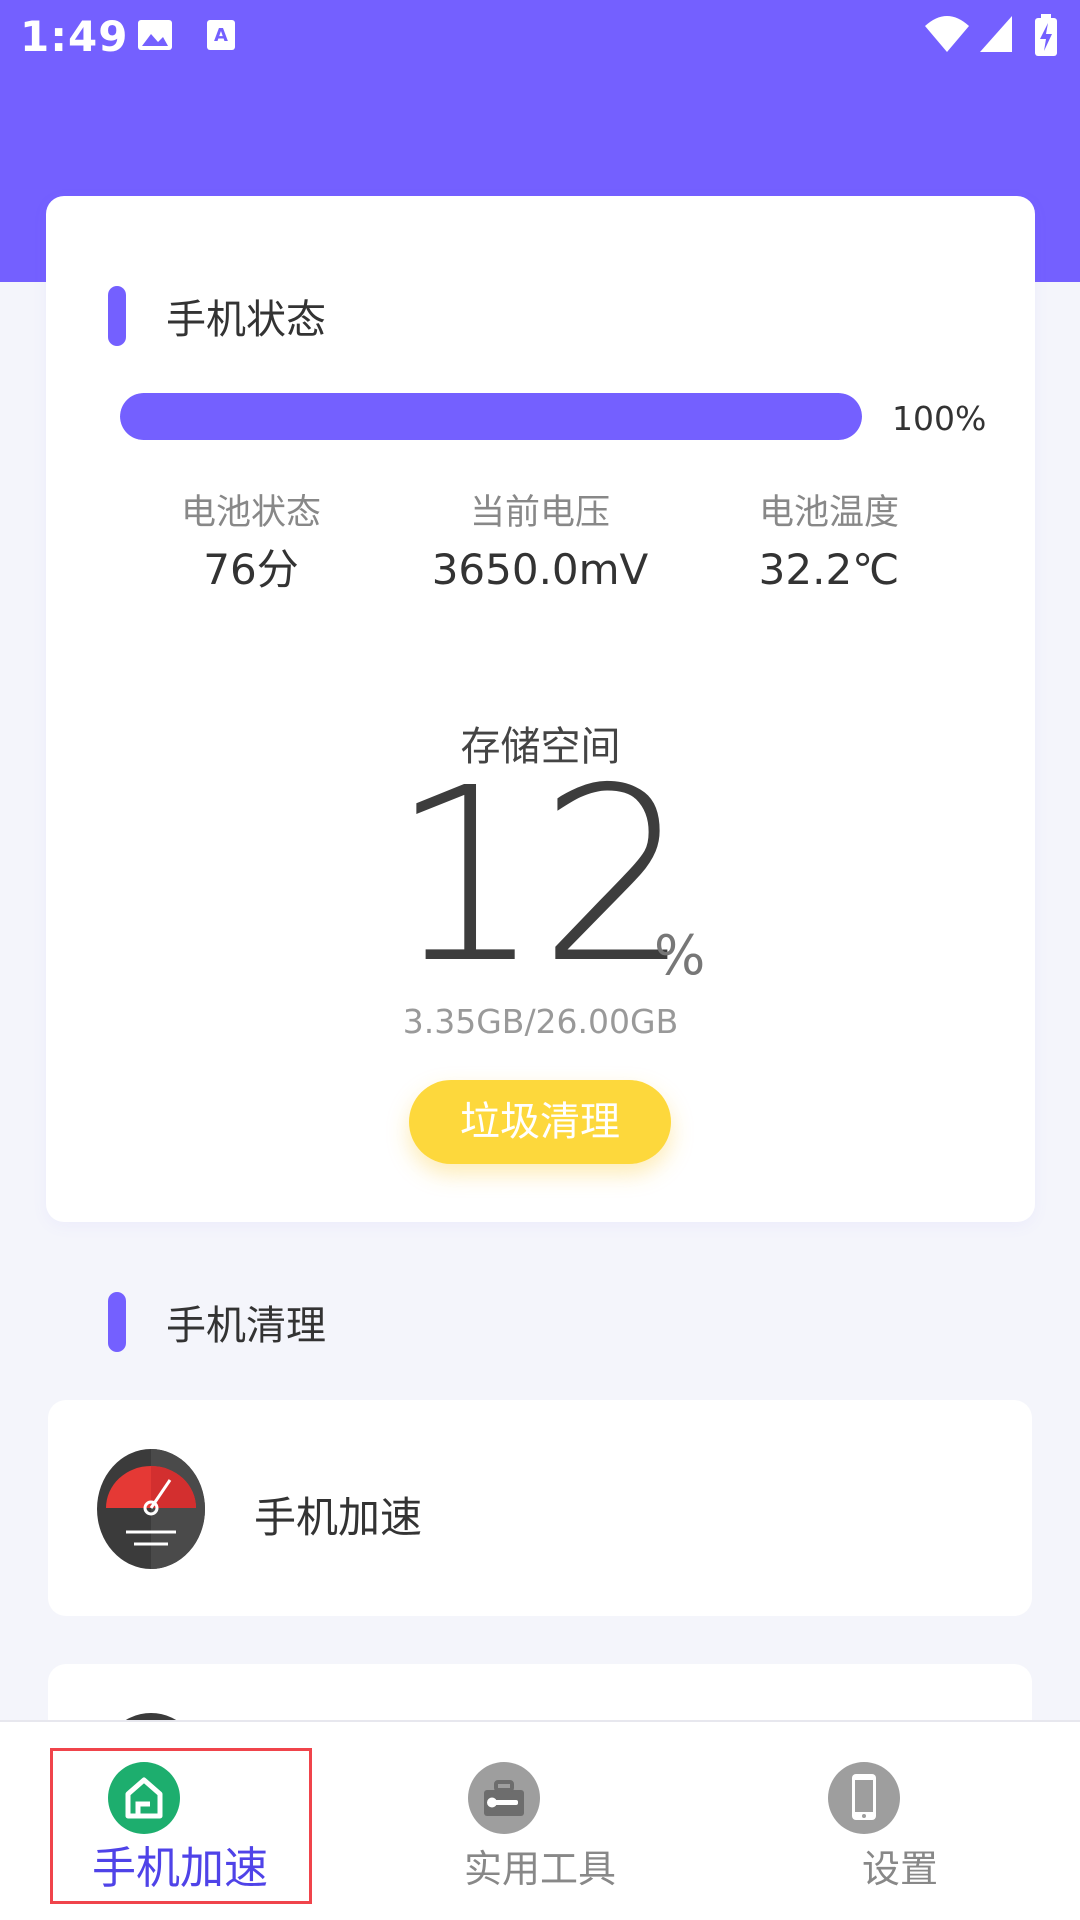 The image size is (1080, 1920). I want to click on nav-tab-phone-boost: 手机加速, so click(180, 1821).